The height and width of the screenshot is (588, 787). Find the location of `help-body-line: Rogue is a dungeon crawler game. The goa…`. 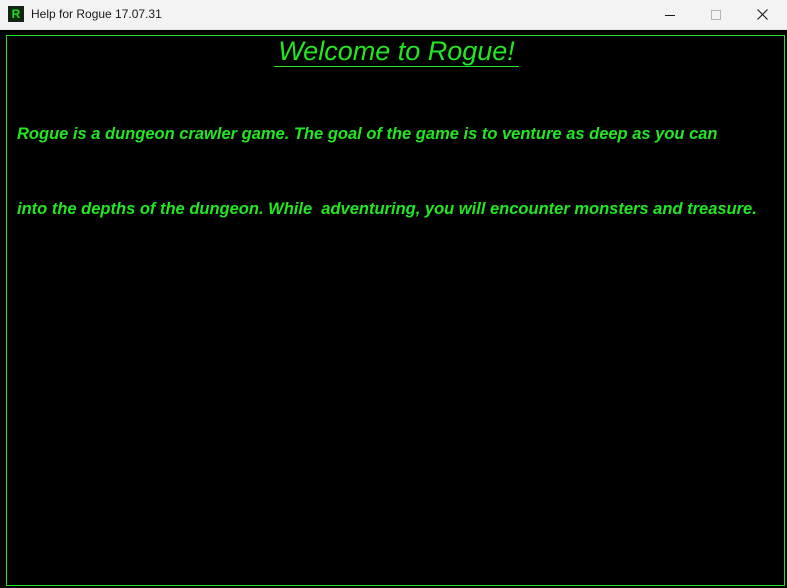

help-body-line: Rogue is a dungeon crawler game. The goa… is located at coordinates (367, 134).